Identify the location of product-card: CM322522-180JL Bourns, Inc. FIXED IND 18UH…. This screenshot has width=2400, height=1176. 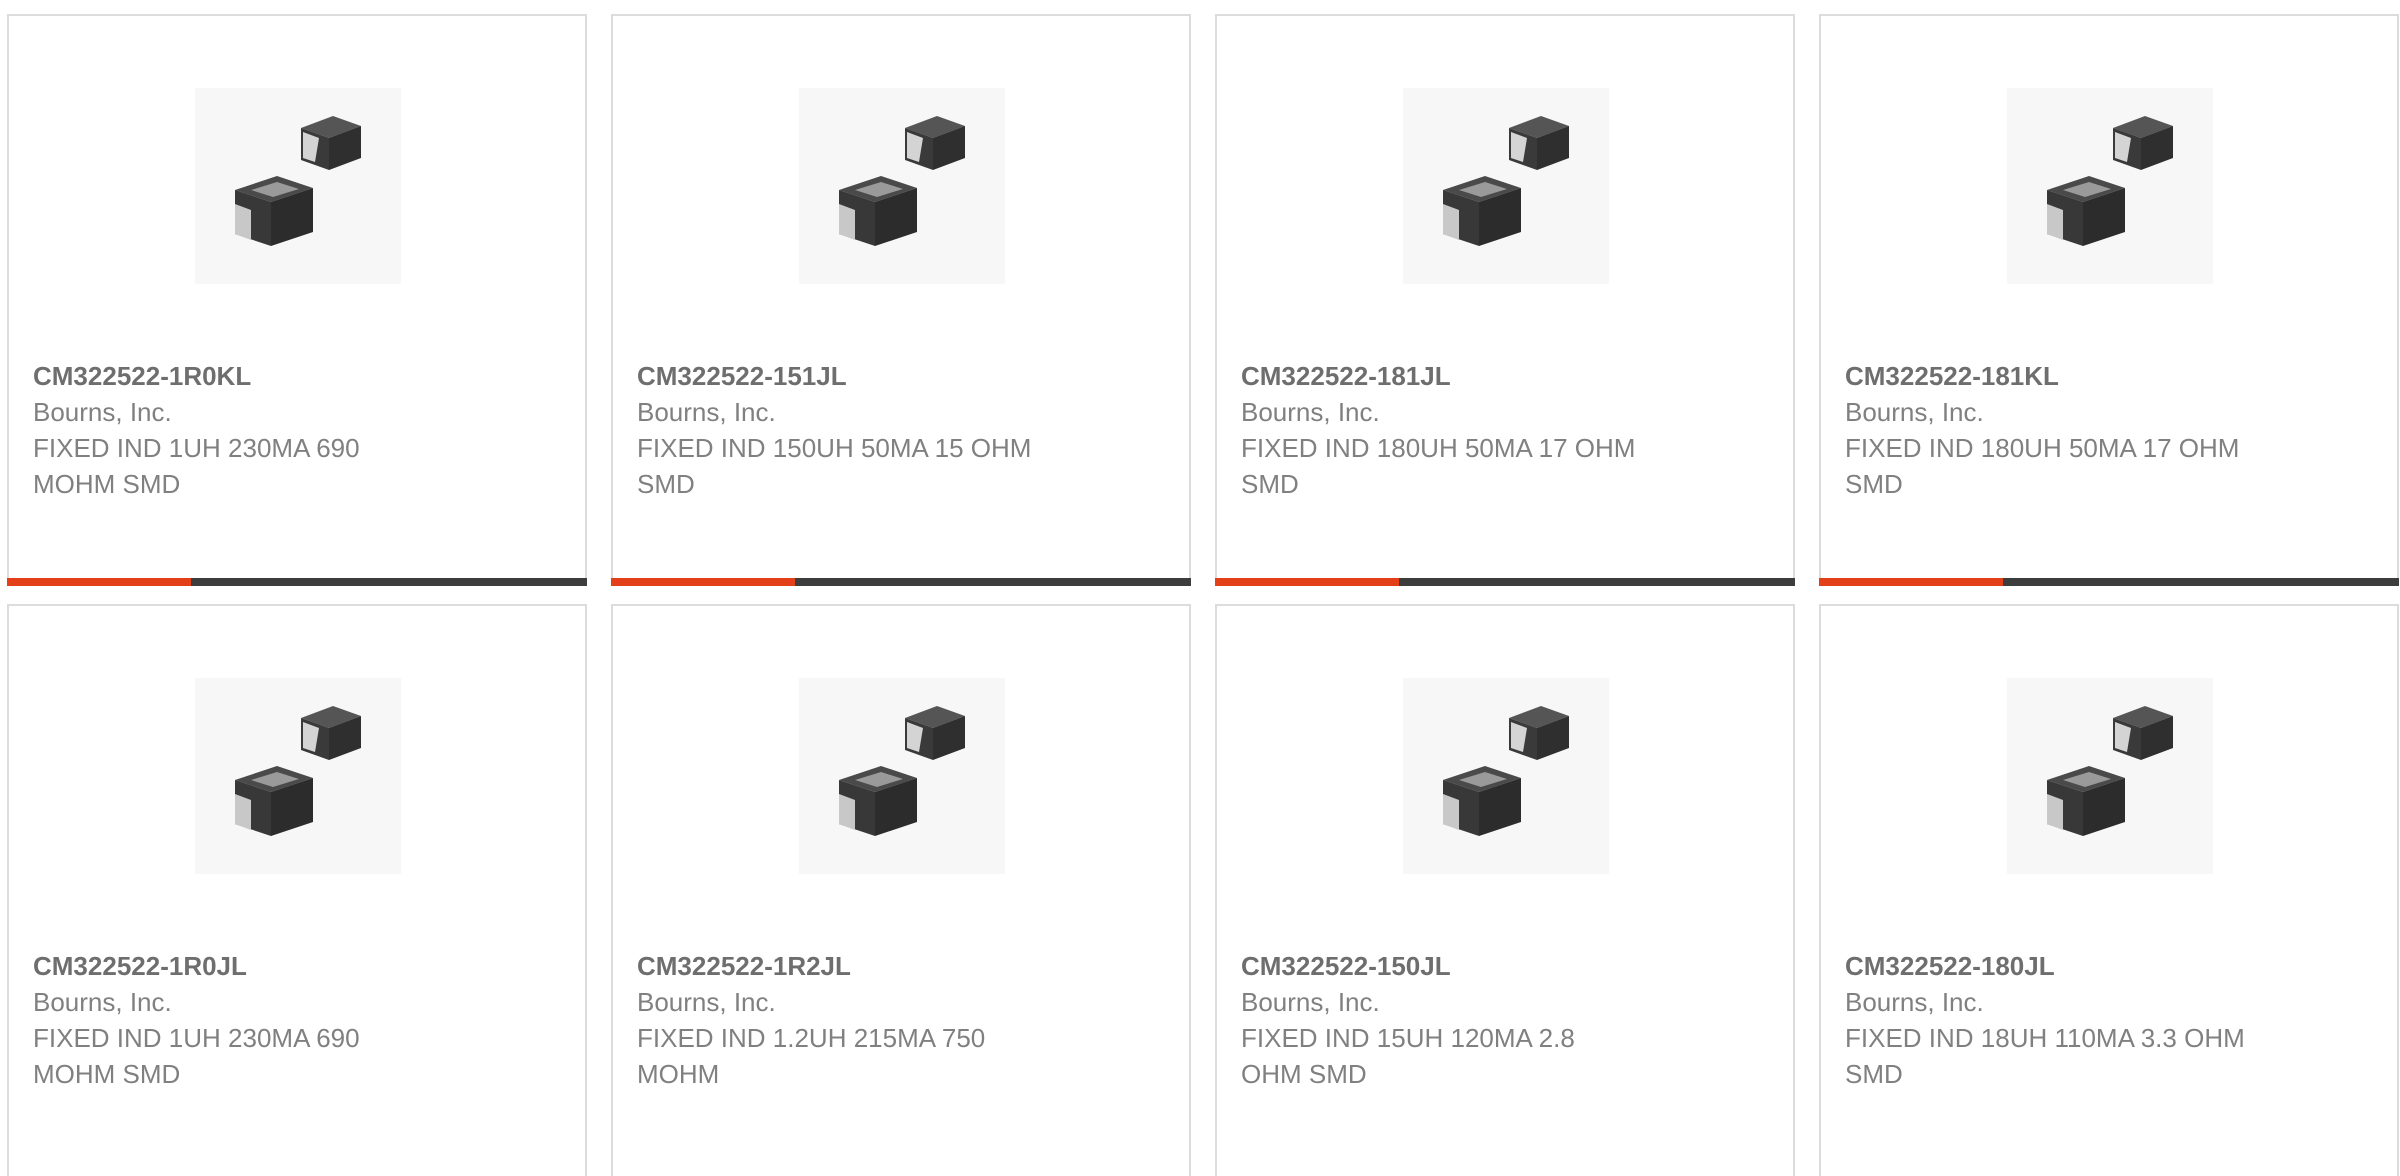
(2109, 890).